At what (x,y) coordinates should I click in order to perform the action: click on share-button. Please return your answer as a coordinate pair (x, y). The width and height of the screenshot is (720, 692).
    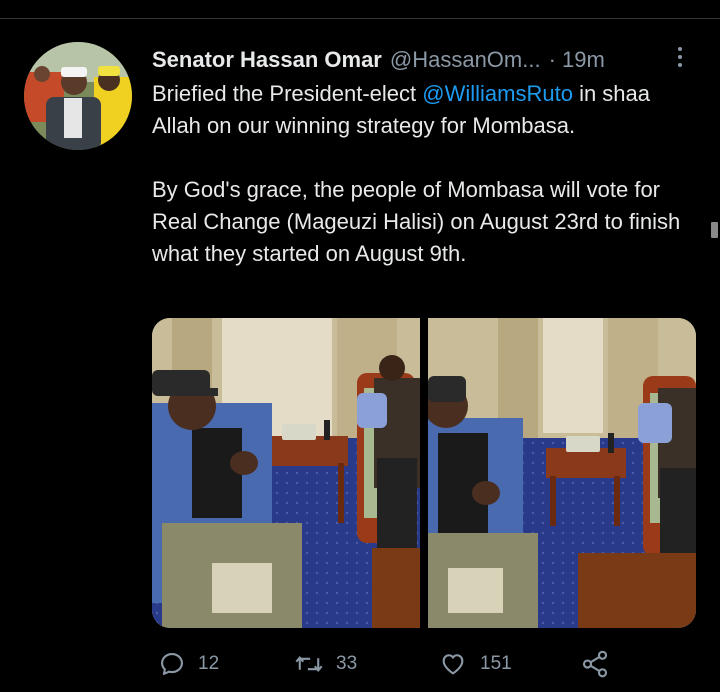
    Looking at the image, I should click on (595, 664).